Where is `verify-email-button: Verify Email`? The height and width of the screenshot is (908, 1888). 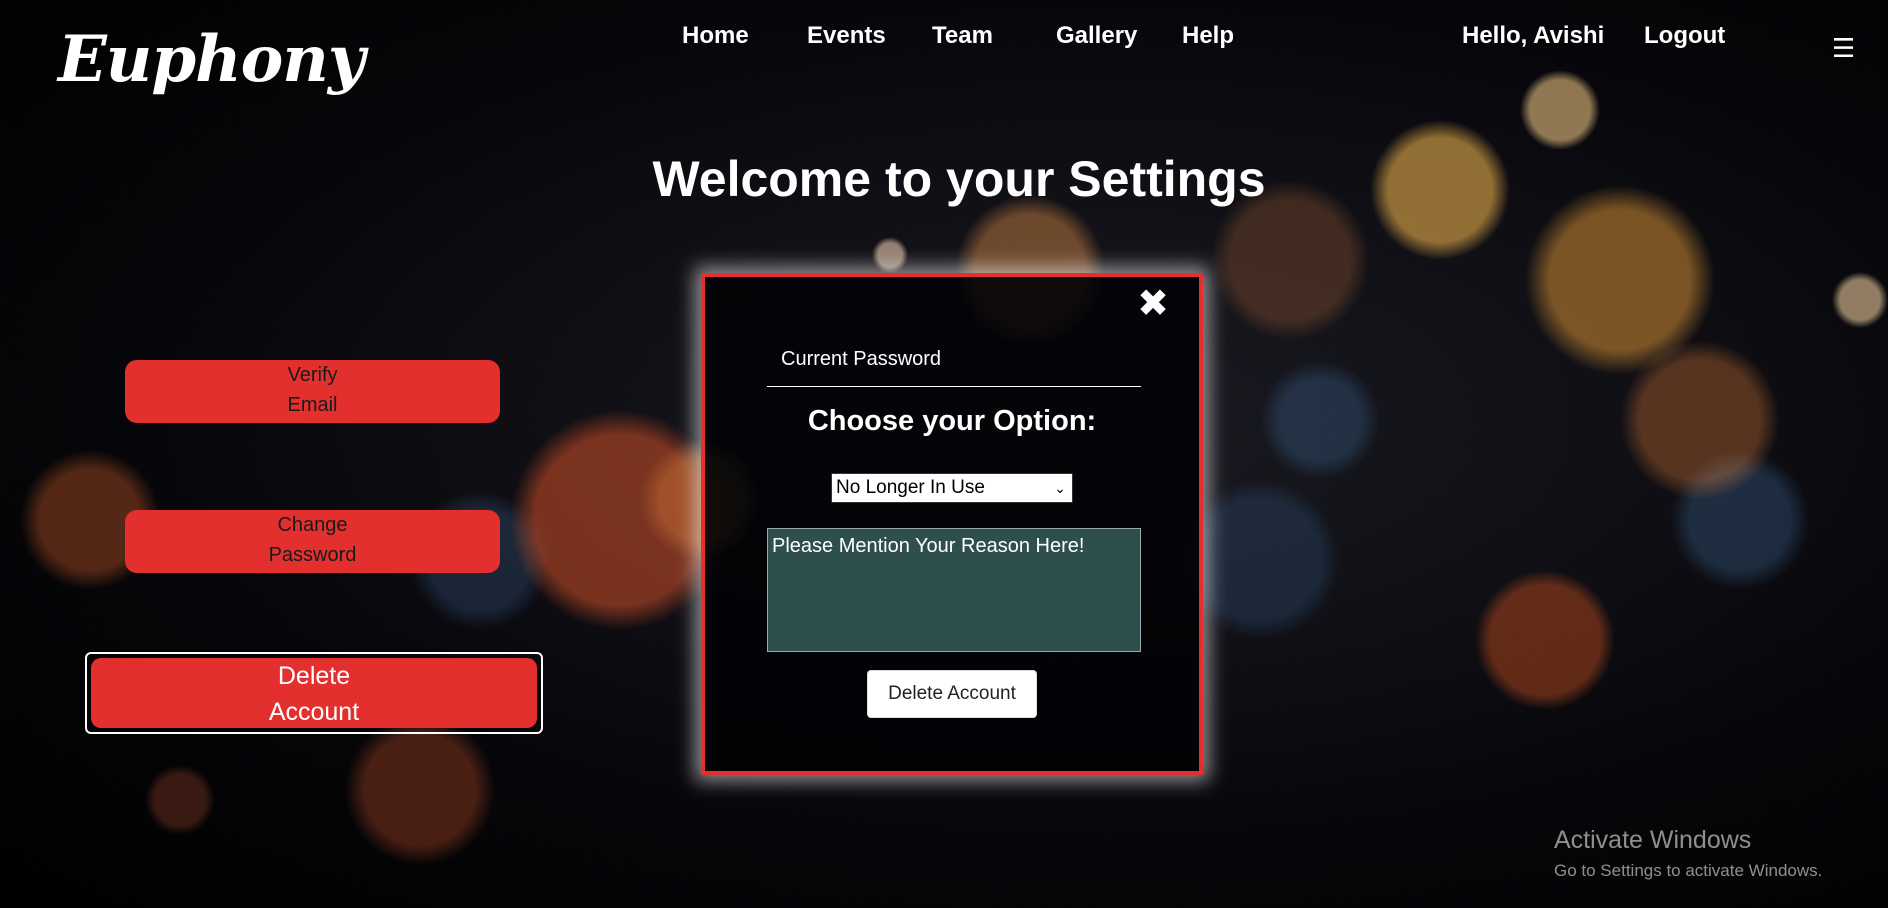
verify-email-button: Verify Email is located at coordinates (312, 391).